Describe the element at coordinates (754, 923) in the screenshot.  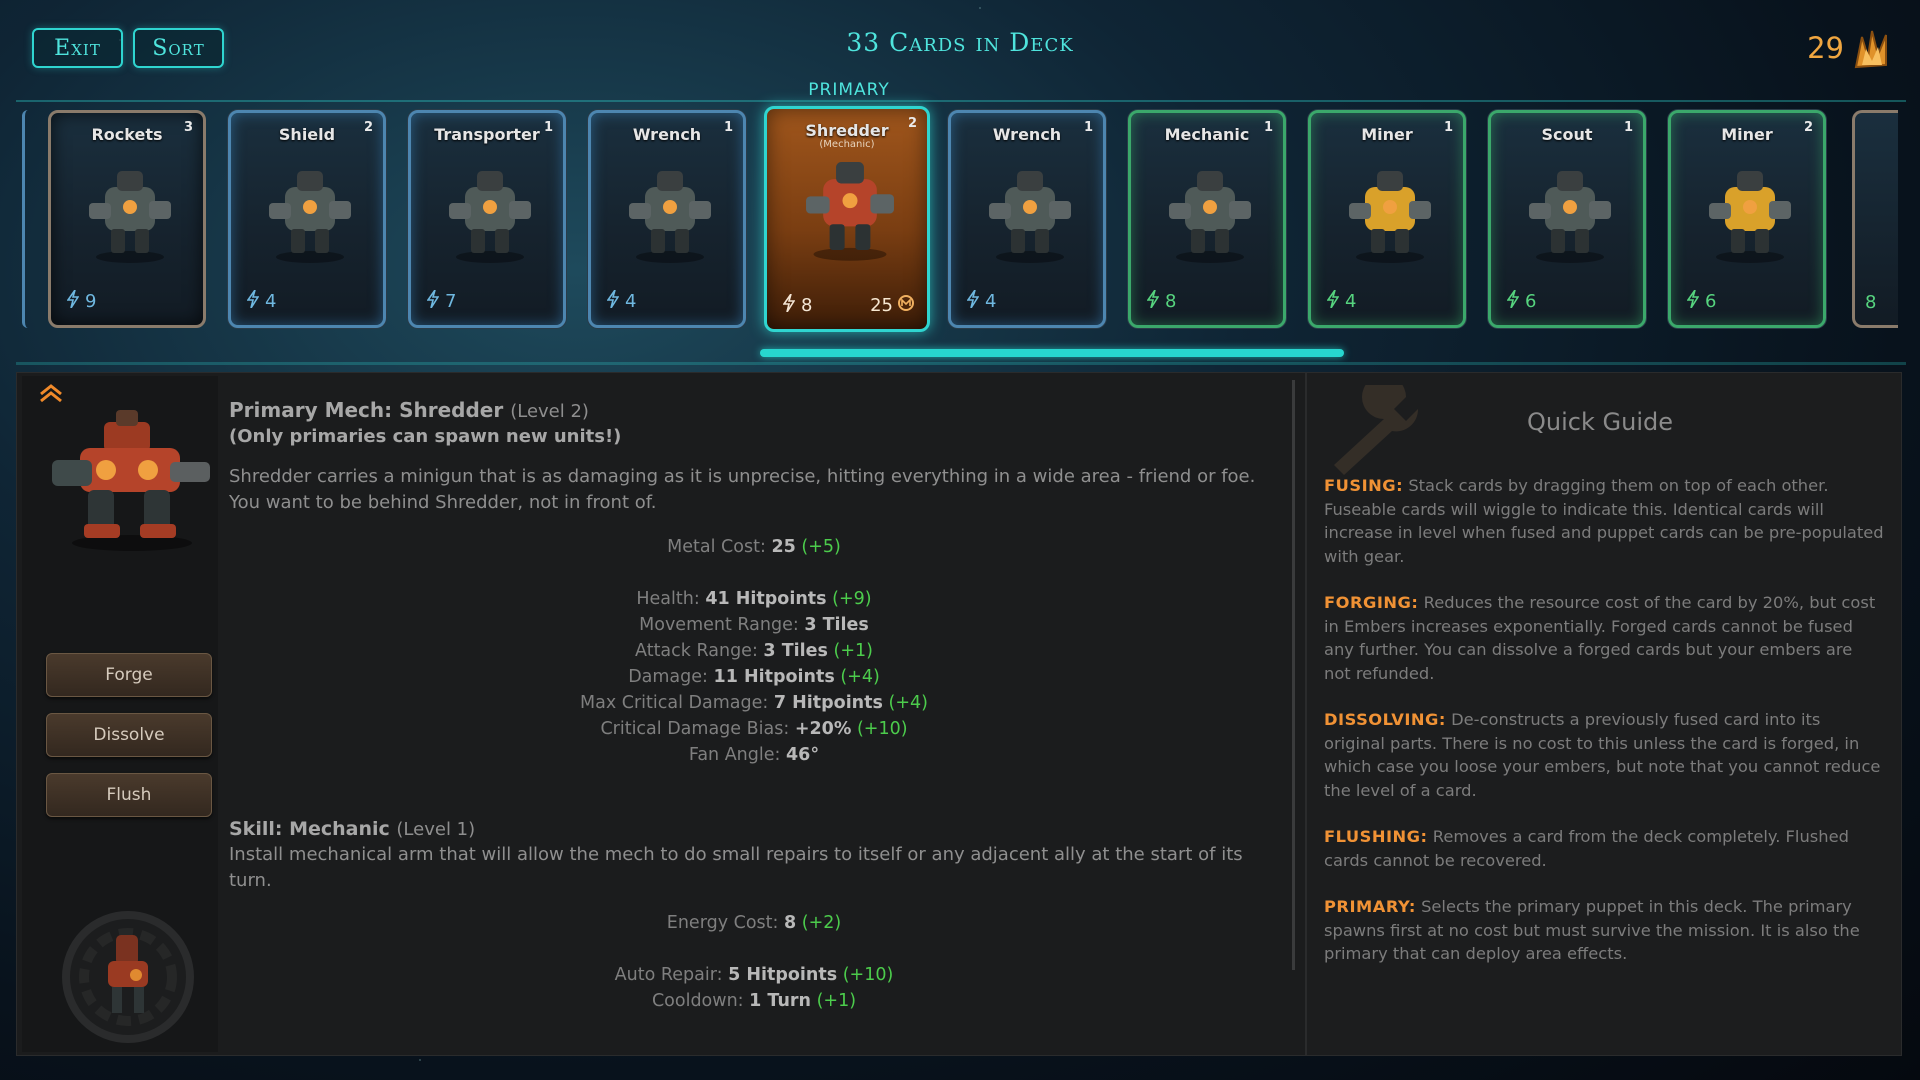
I see `energy-cost-line: Energy Cost: 8 (+2)` at that location.